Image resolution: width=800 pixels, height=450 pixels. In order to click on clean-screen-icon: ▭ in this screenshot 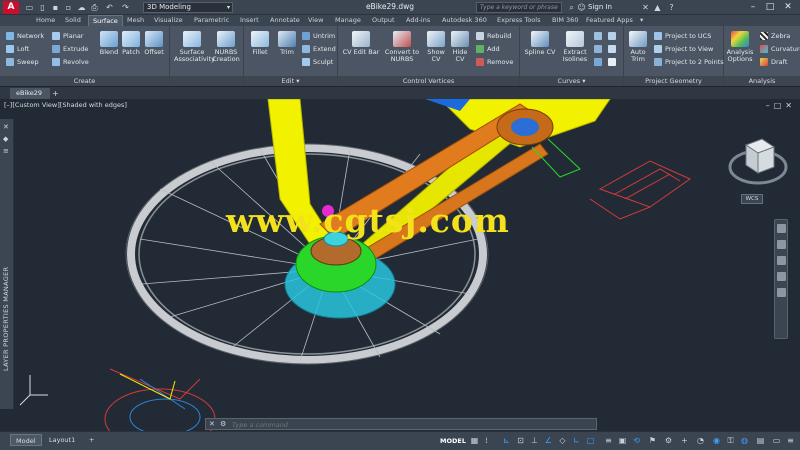, I will do `click(776, 440)`.